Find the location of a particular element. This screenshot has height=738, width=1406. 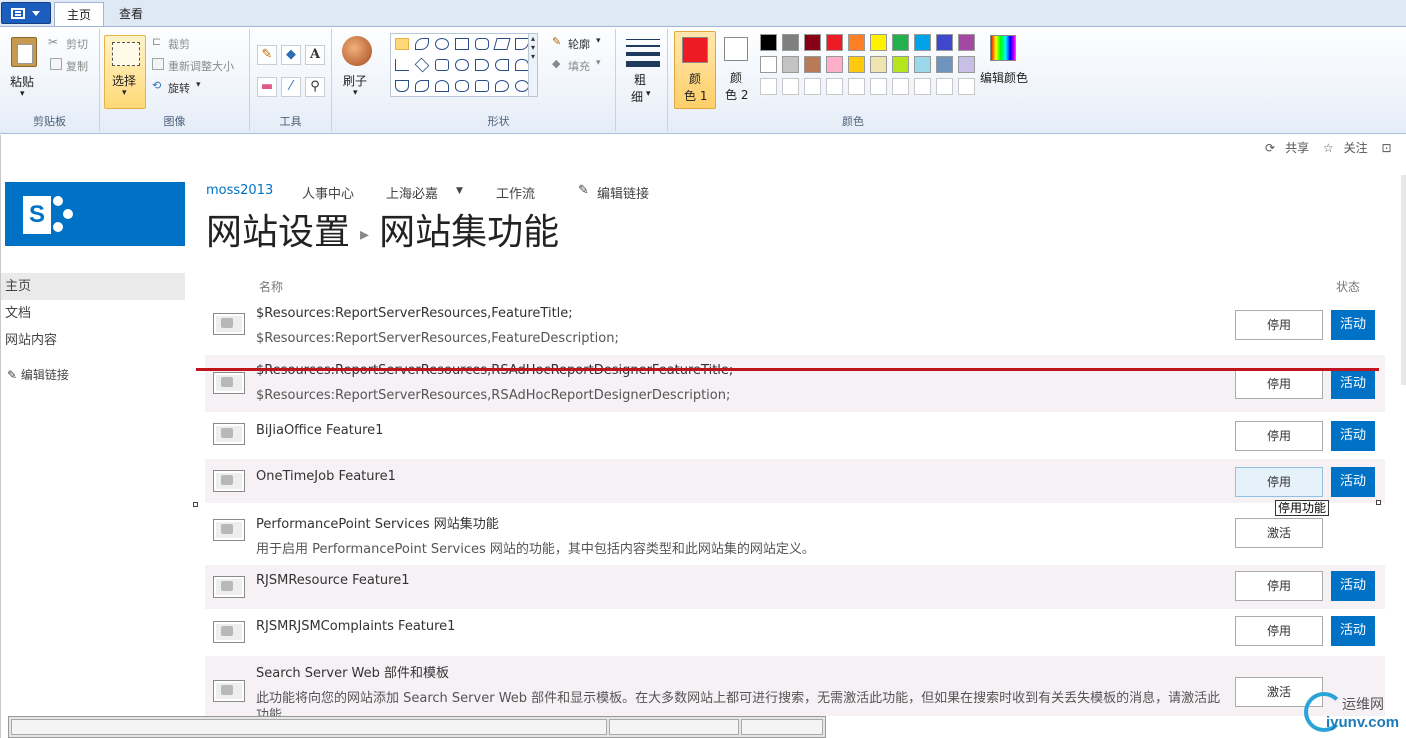

color-1-button: 颜 色 1 is located at coordinates (695, 70).